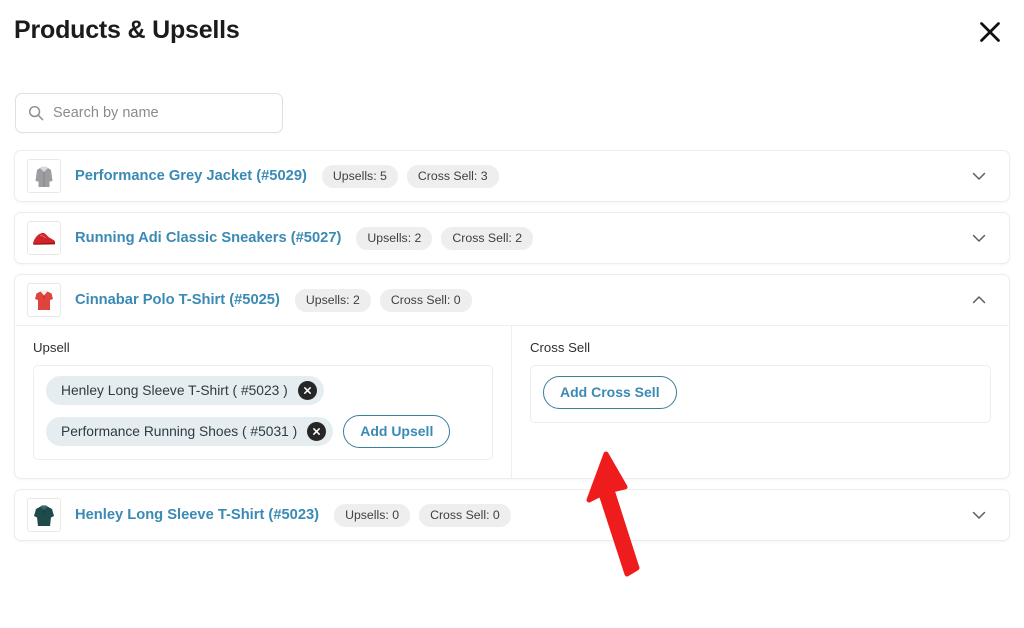 The image size is (1024, 628). Describe the element at coordinates (372, 515) in the screenshot. I see `upsells-badge: Upsells: 0` at that location.